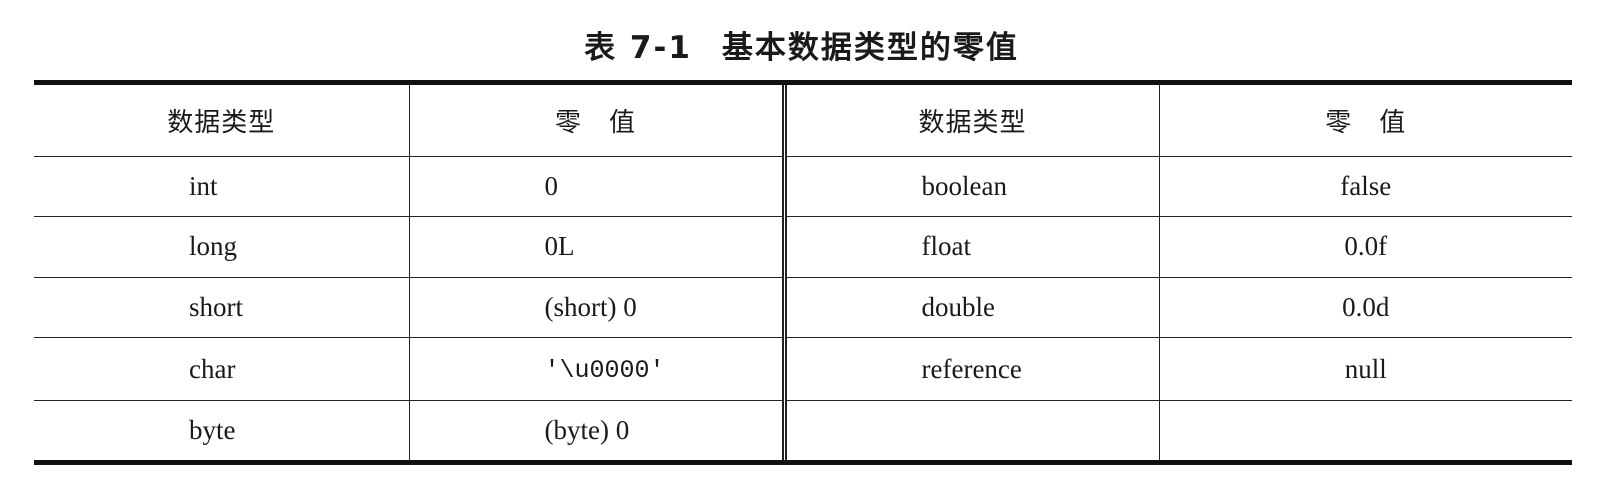  I want to click on zero-value-cell: 0.0d, so click(1365, 307).